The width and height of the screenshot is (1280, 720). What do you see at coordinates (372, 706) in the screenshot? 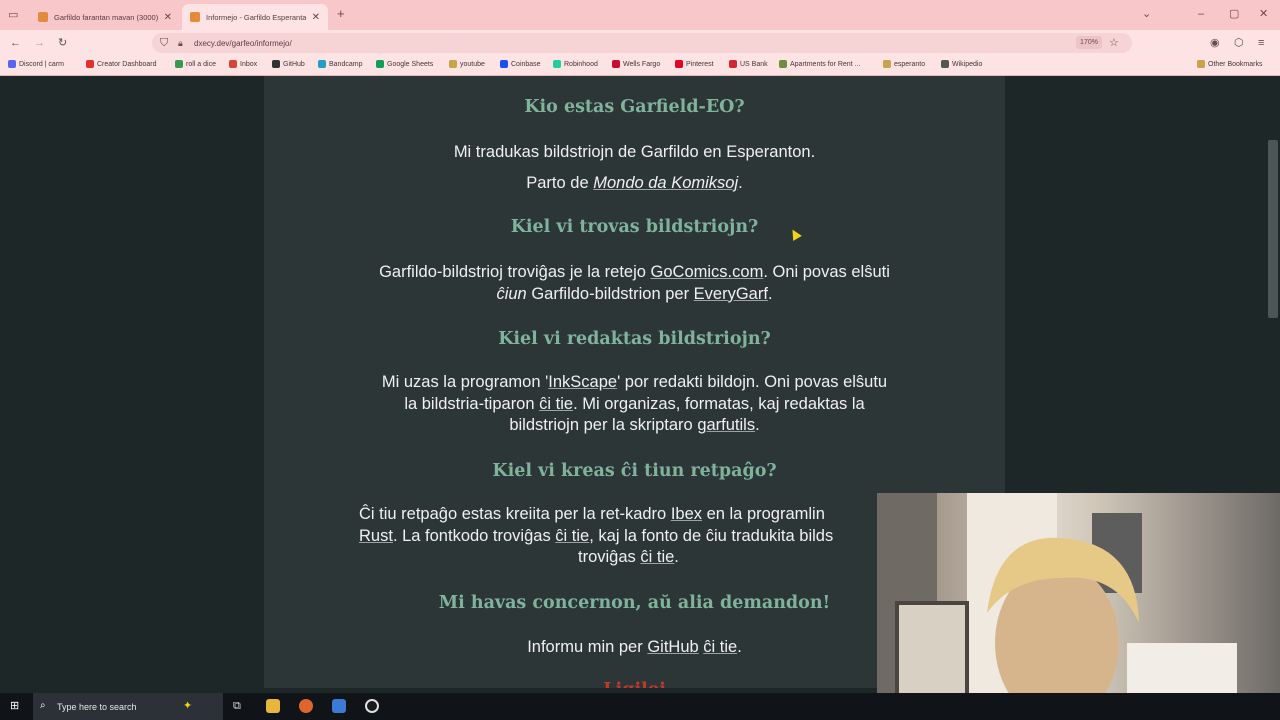
I see `obs-icon` at bounding box center [372, 706].